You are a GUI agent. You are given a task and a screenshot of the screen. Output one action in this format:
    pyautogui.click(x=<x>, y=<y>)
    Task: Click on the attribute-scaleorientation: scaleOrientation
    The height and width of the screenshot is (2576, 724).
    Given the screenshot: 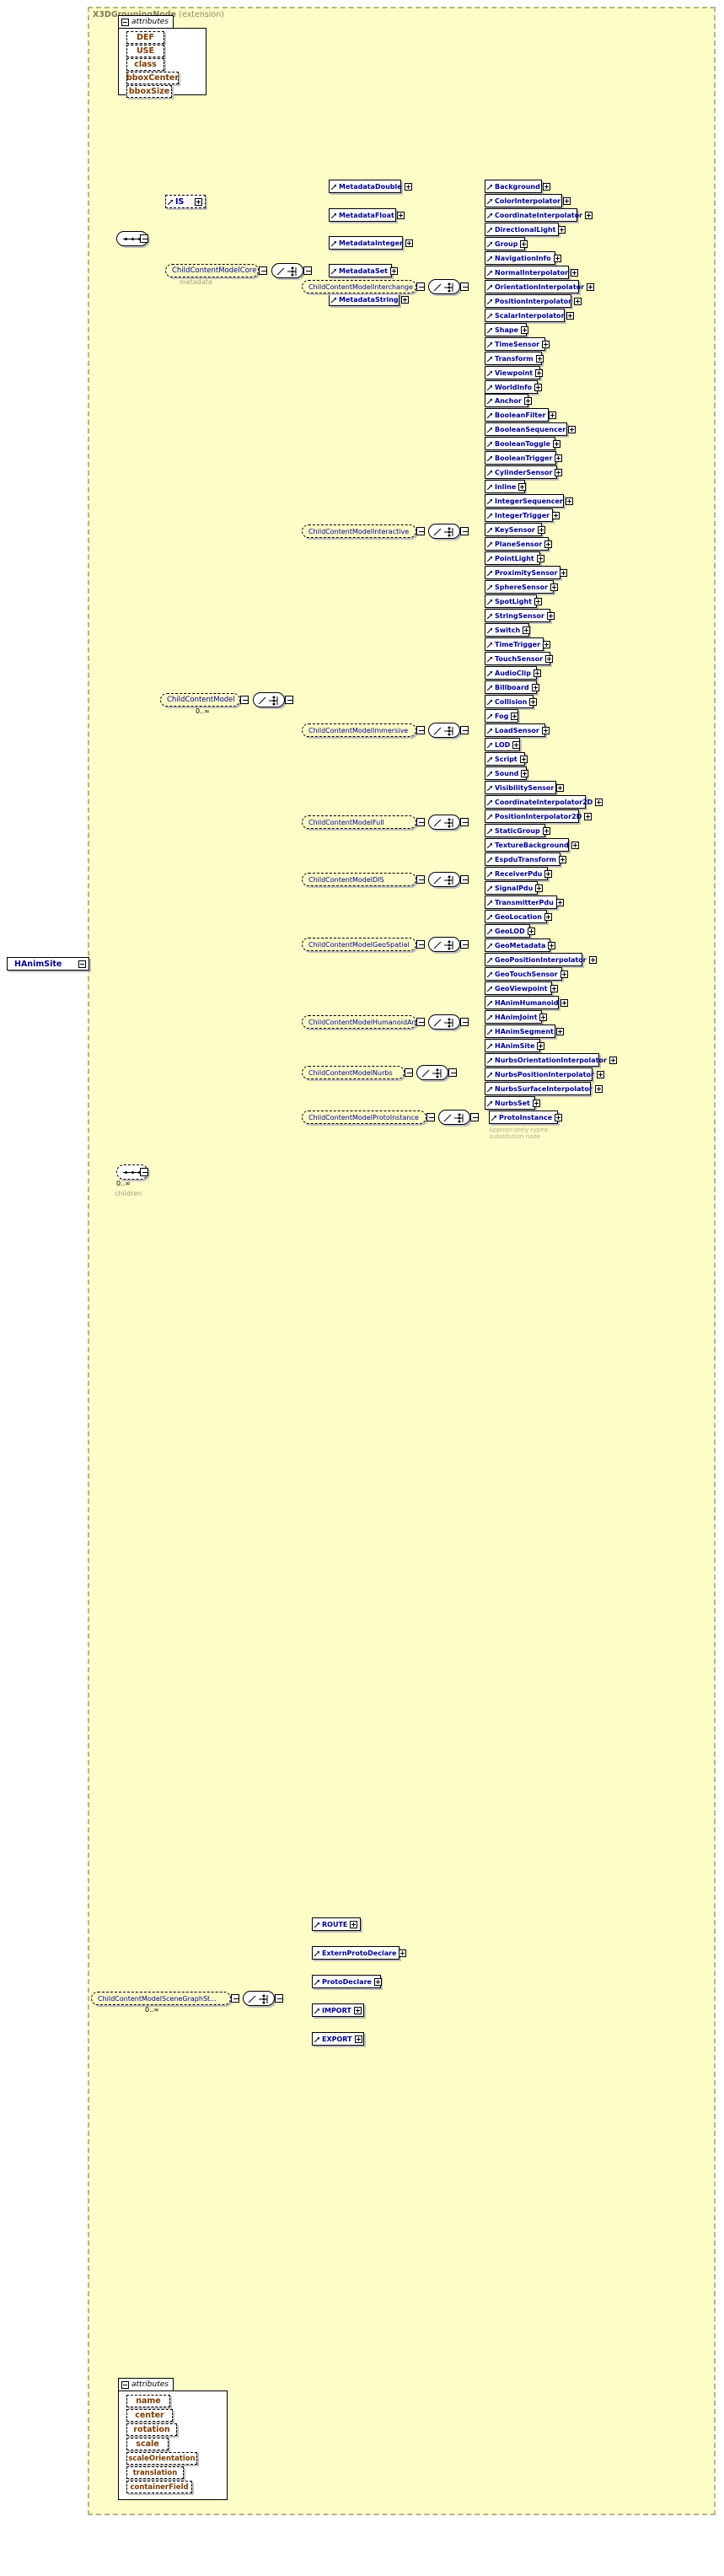 What is the action you would take?
    pyautogui.click(x=162, y=2458)
    